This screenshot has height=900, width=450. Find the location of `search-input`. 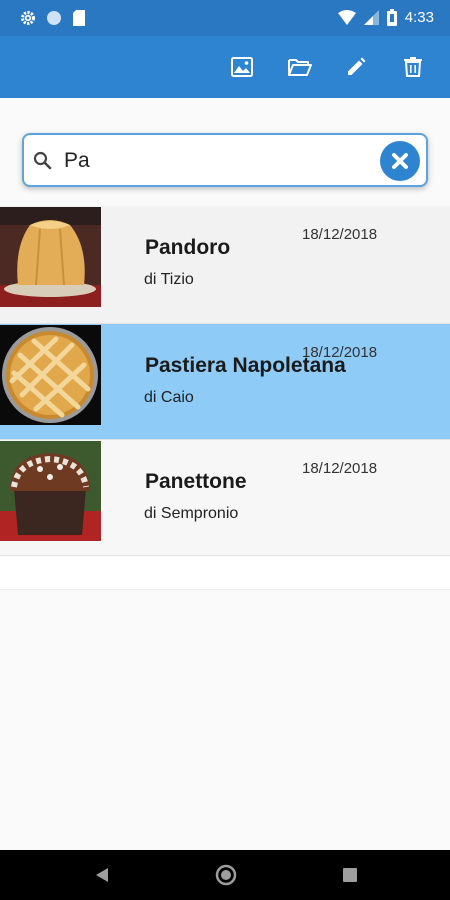

search-input is located at coordinates (214, 161).